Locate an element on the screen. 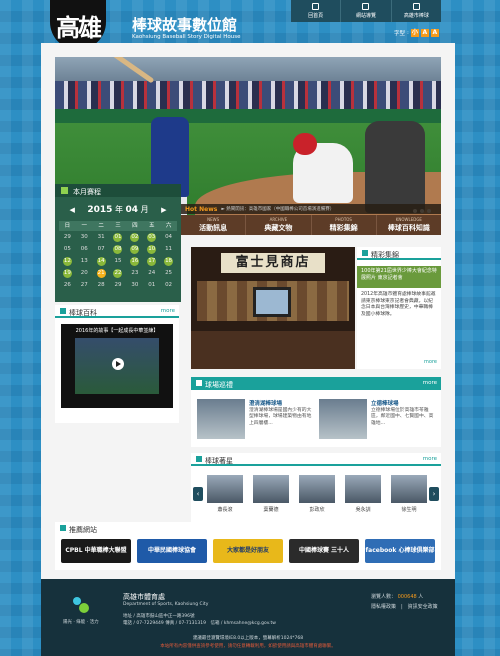  video-caption: 2016年的故事【一起成長中華並練】 is located at coordinates (117, 331).